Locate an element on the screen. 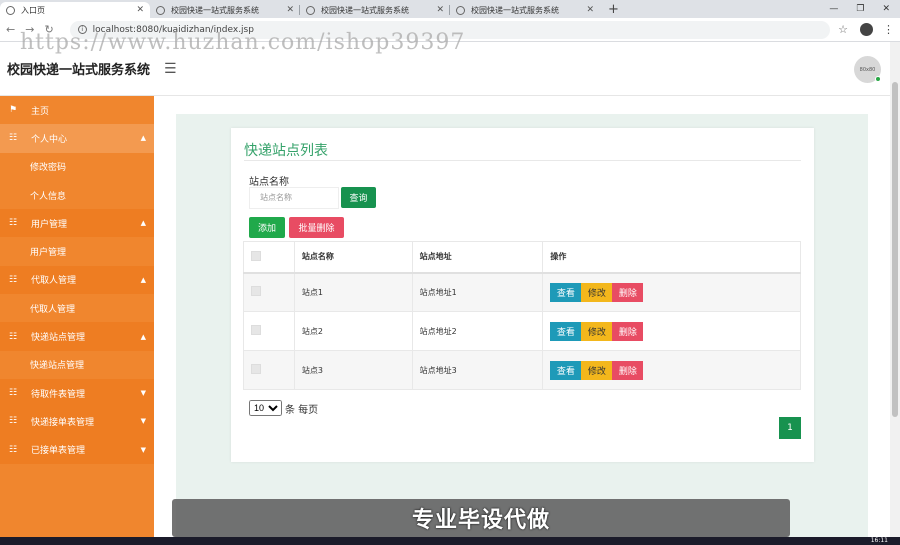 The image size is (900, 545). sidebar-group-stations: ☷ 快递站点管理 ▲ is located at coordinates (77, 336).